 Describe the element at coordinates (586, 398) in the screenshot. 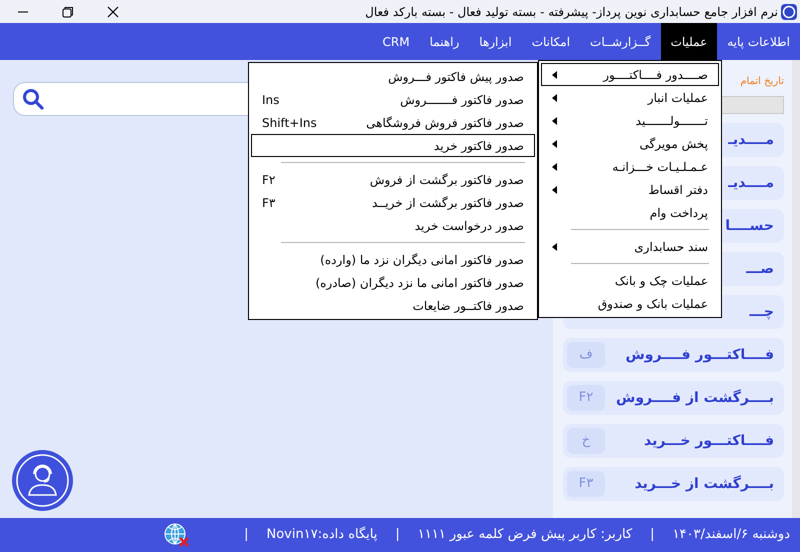

I see `shortcut-key: F۲` at that location.